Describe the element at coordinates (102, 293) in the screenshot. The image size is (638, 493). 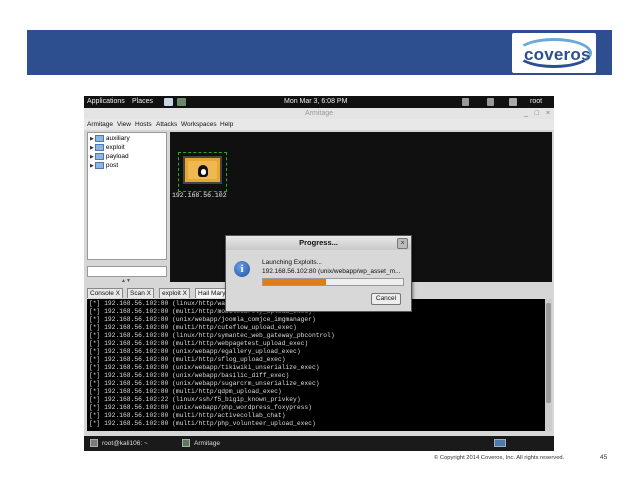
I see `tab-label: Console` at that location.